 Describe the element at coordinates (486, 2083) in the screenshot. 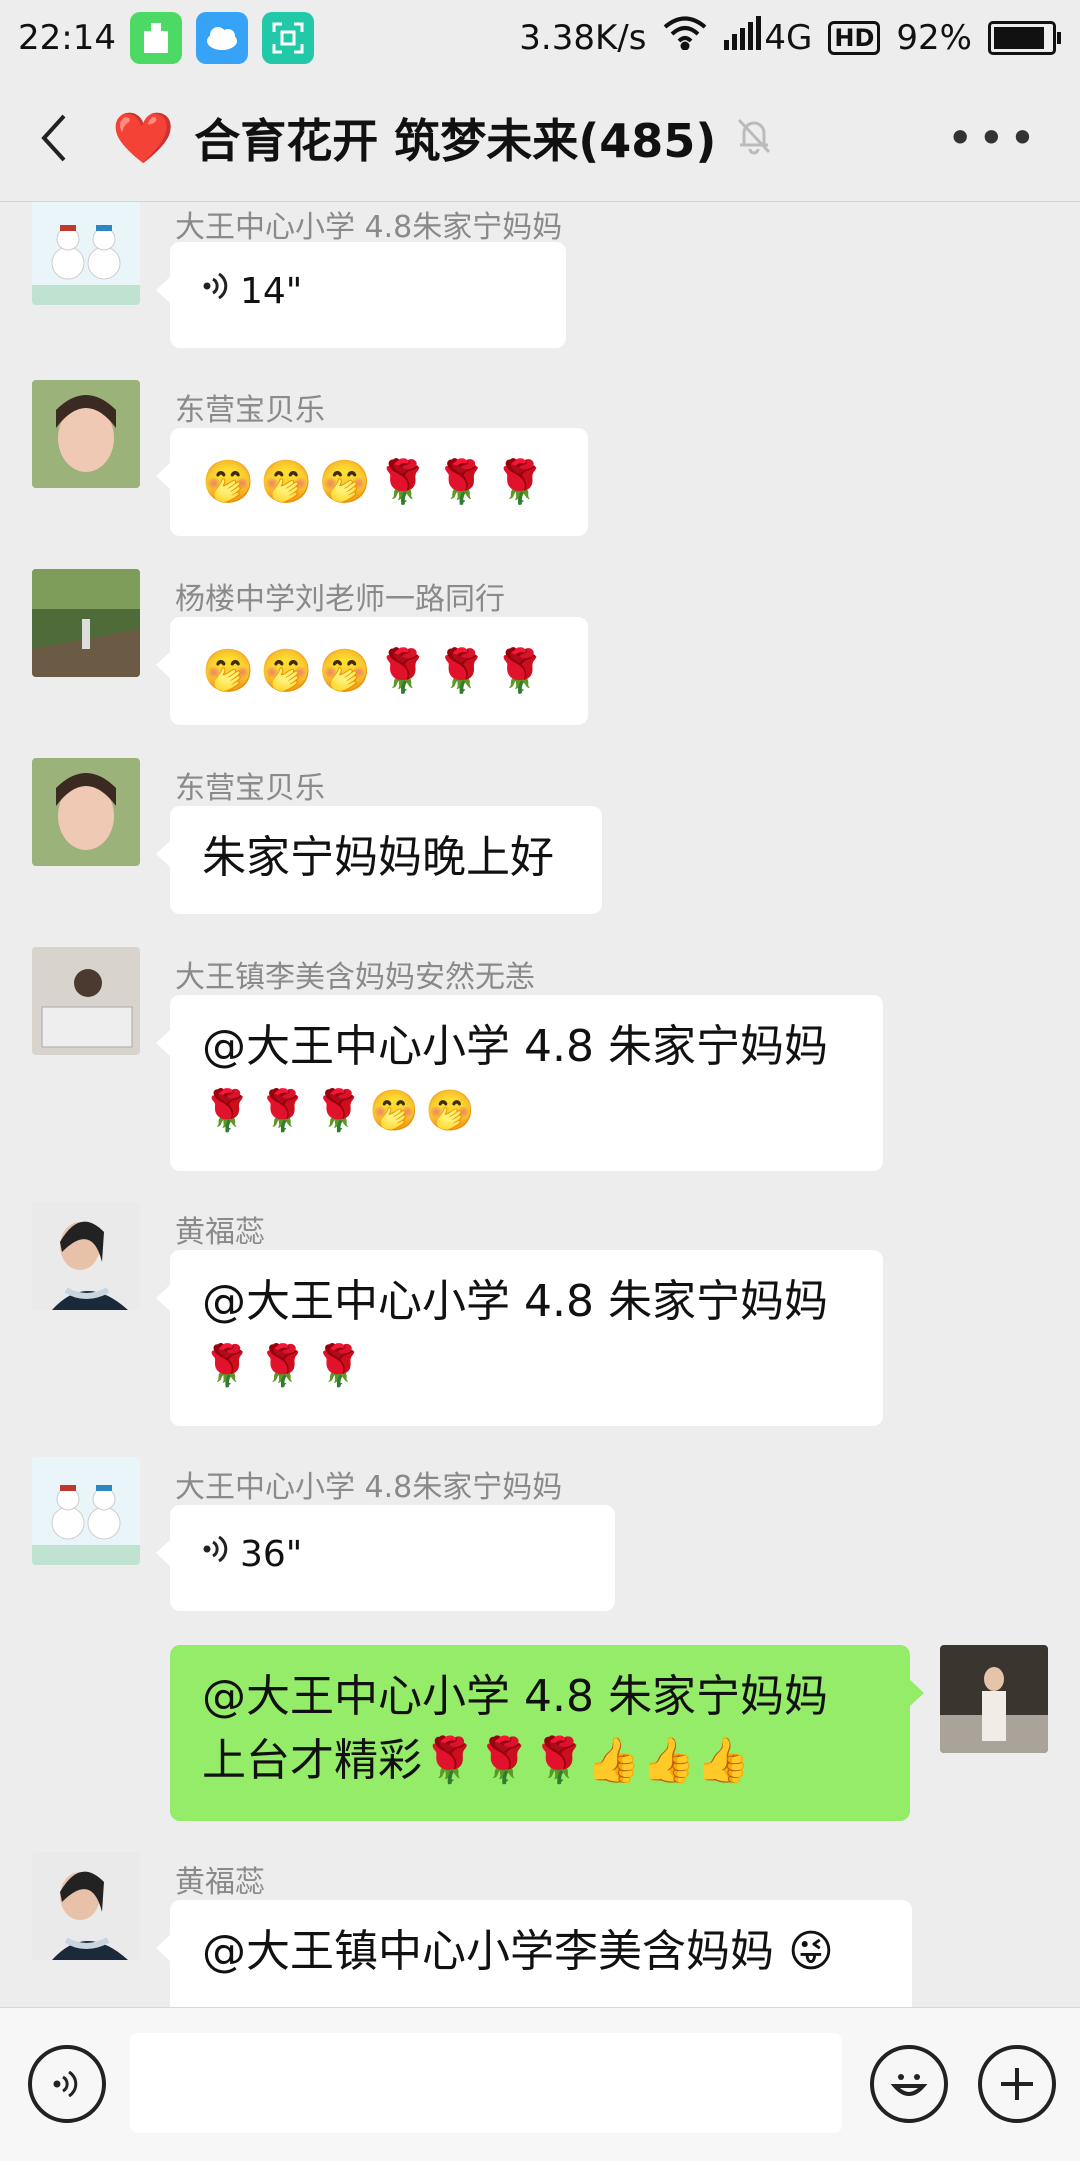

I see `message-input` at that location.